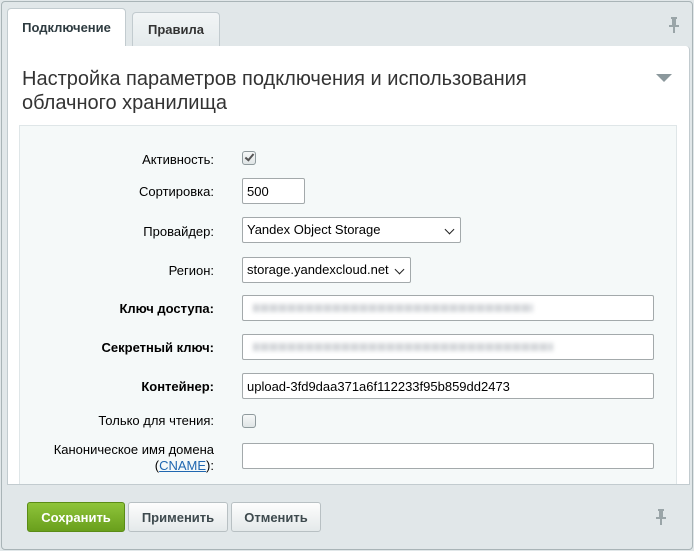 This screenshot has height=551, width=694. What do you see at coordinates (273, 191) in the screenshot?
I see `sort-input` at bounding box center [273, 191].